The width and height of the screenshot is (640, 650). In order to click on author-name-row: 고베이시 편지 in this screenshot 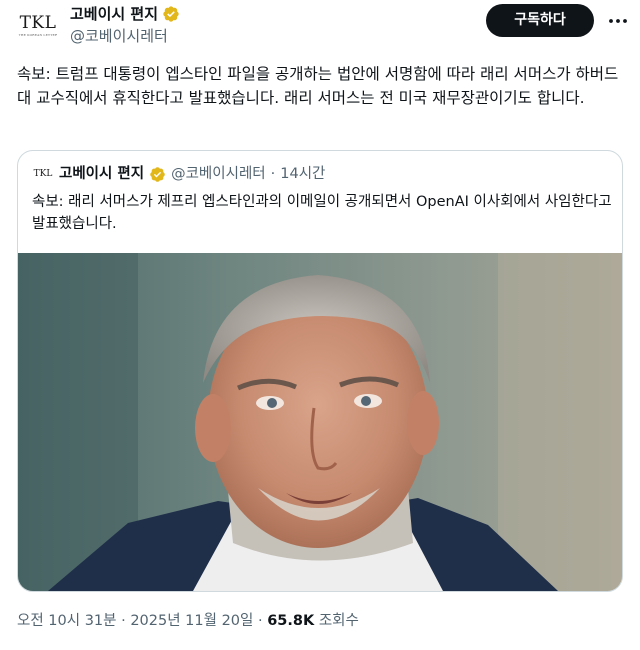, I will do `click(125, 14)`.